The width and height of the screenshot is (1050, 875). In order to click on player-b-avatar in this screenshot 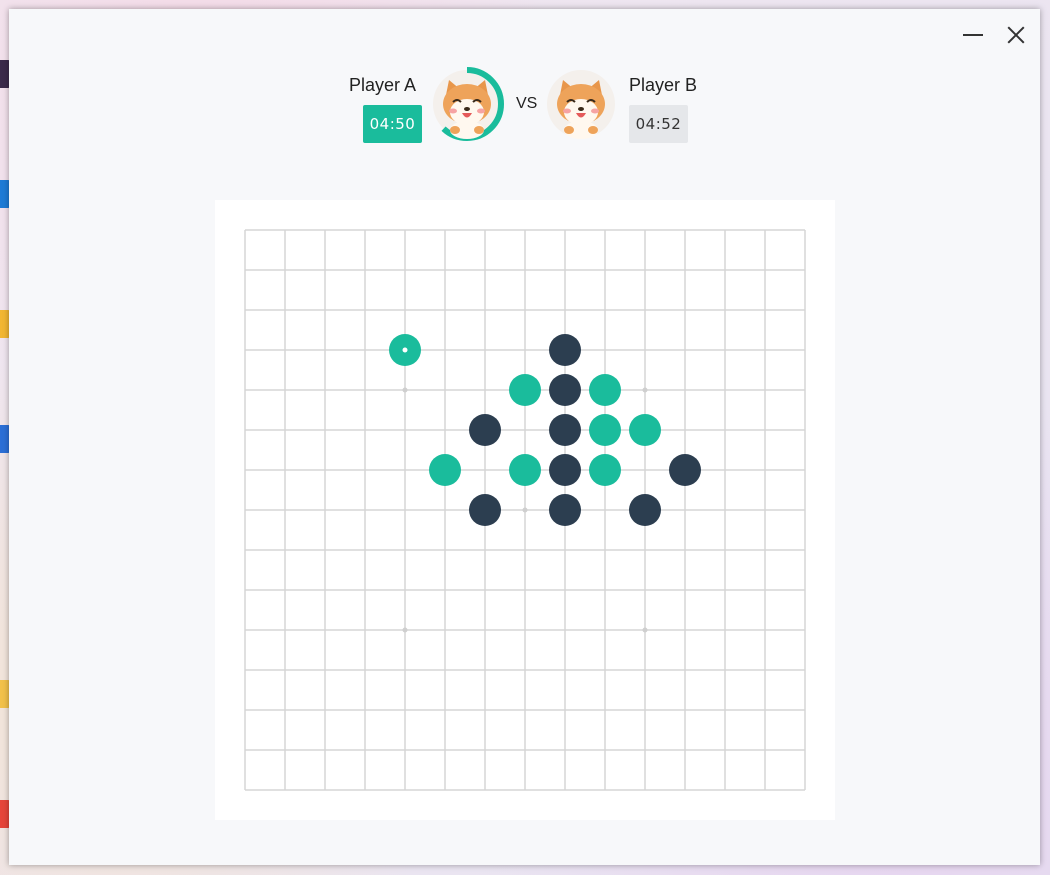, I will do `click(581, 104)`.